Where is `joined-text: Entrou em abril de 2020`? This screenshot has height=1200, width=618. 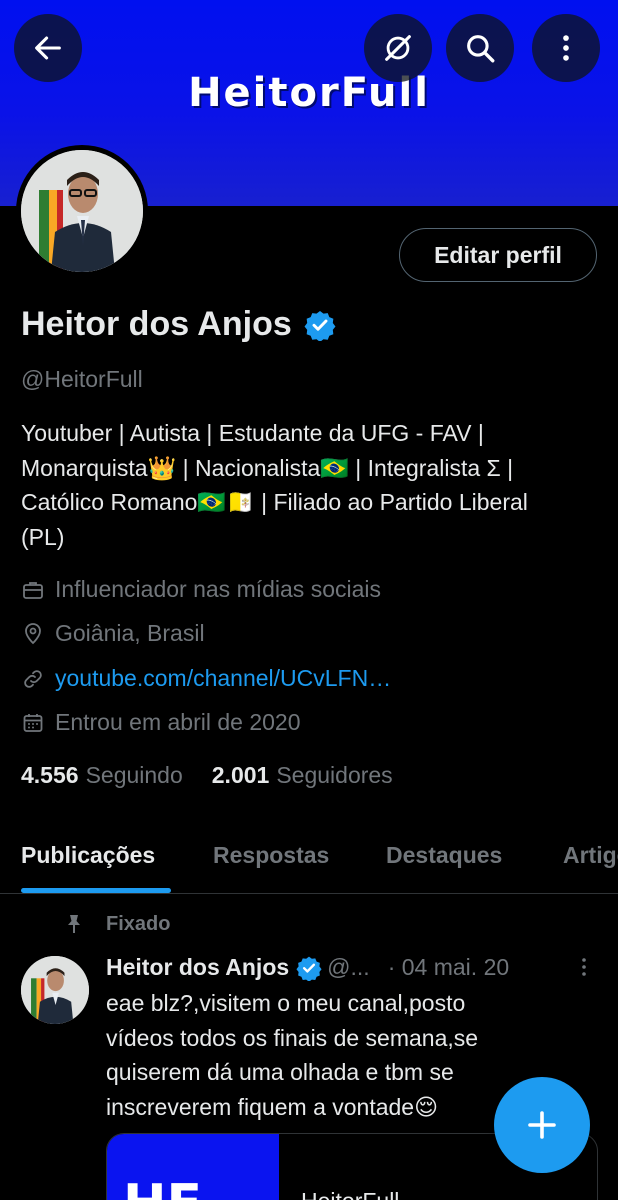
joined-text: Entrou em abril de 2020 is located at coordinates (178, 722).